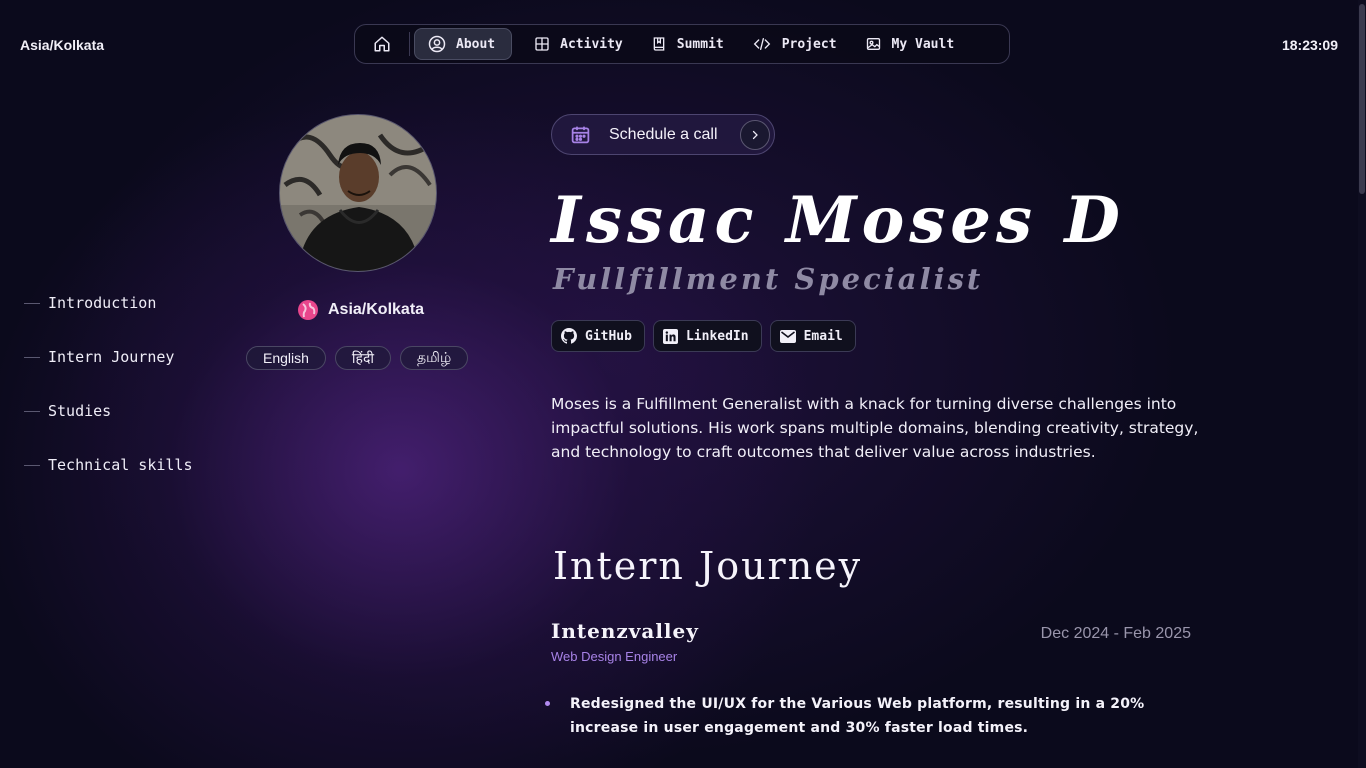 This screenshot has height=768, width=1366. I want to click on toc-item-label: Studies, so click(80, 411).